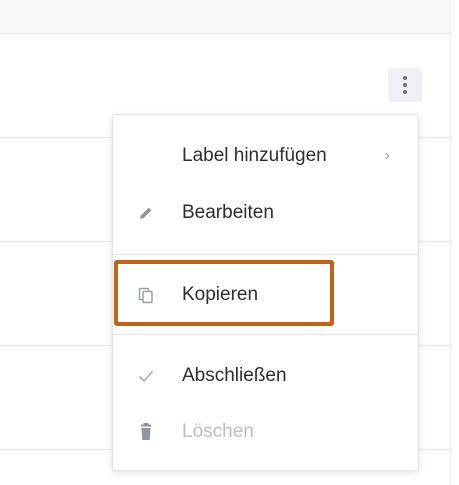 The image size is (459, 485). What do you see at coordinates (146, 432) in the screenshot?
I see `trash-icon` at bounding box center [146, 432].